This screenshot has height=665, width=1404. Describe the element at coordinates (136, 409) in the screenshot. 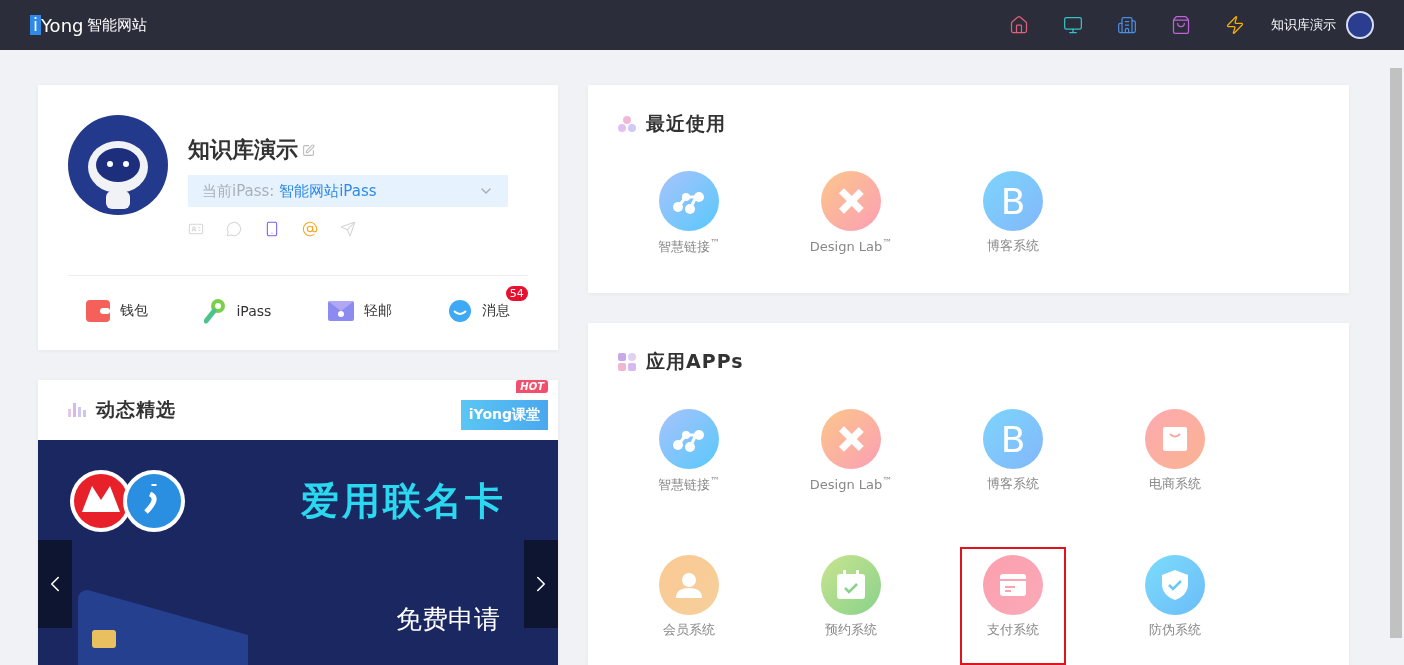

I see `card-title: 动态精选` at that location.